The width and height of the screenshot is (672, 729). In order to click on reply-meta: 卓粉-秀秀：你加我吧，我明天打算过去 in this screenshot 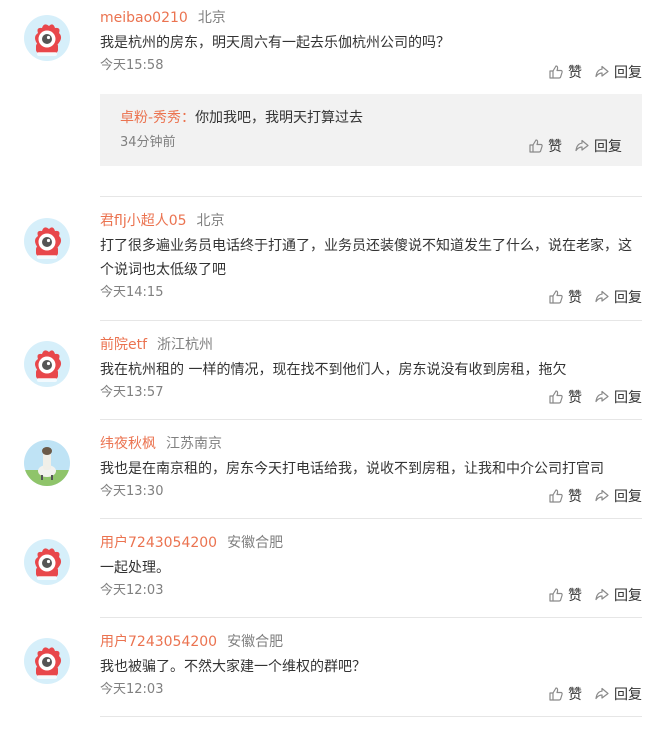, I will do `click(241, 118)`.